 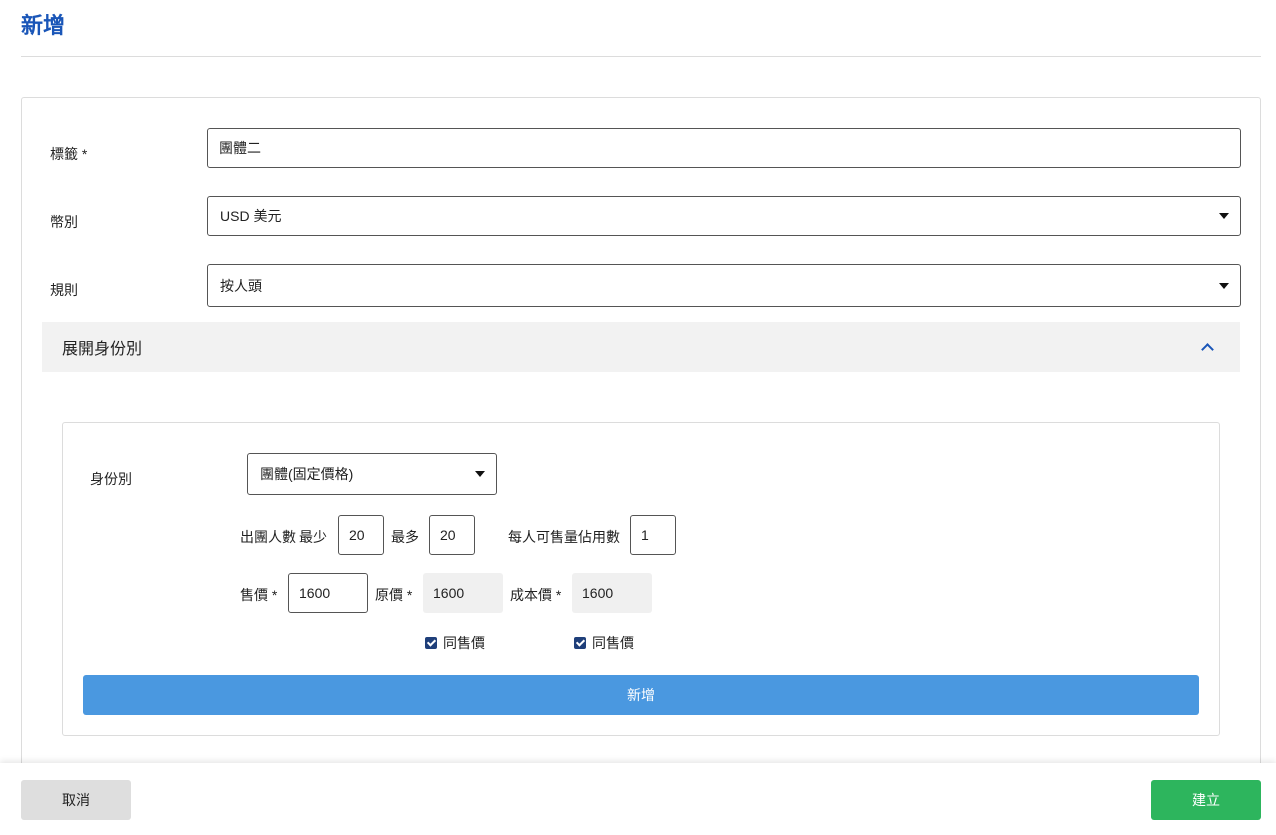 I want to click on max-label: 最多, so click(x=405, y=537).